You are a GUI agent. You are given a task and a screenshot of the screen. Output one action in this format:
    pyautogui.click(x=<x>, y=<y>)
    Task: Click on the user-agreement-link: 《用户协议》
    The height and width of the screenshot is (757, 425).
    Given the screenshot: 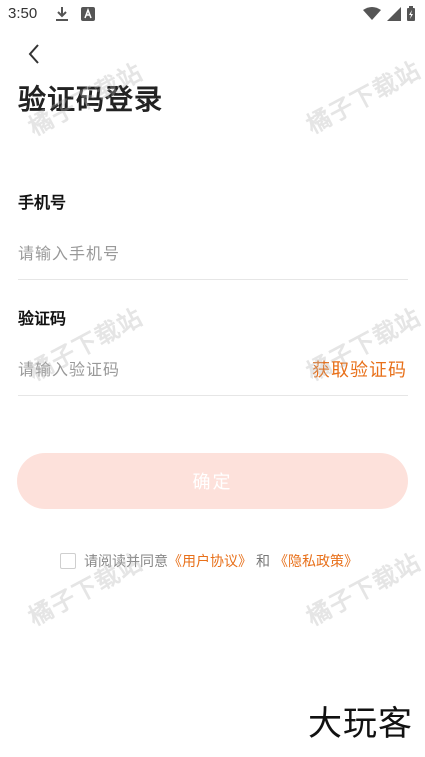 What is the action you would take?
    pyautogui.click(x=210, y=561)
    